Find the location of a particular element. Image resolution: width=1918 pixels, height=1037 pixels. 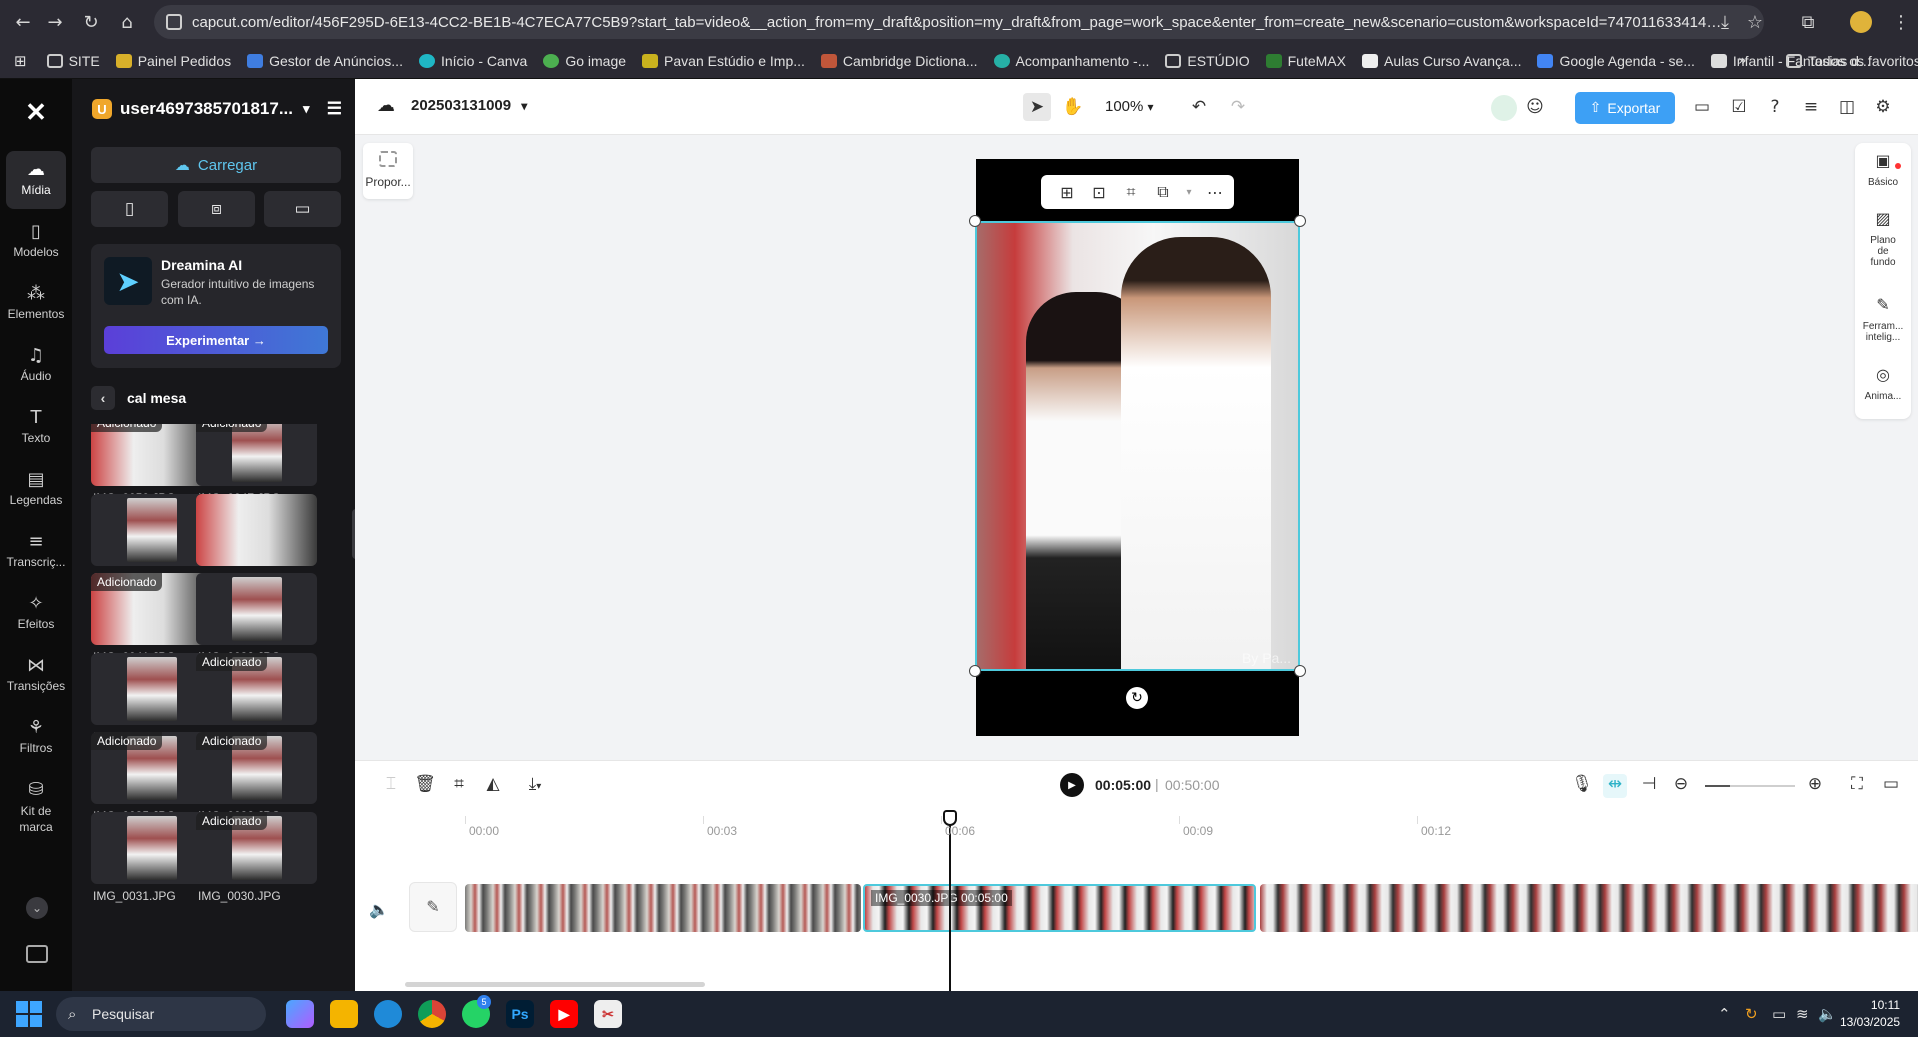

system-clock: 10:11 13/03/2025 is located at coordinates (1870, 1014).